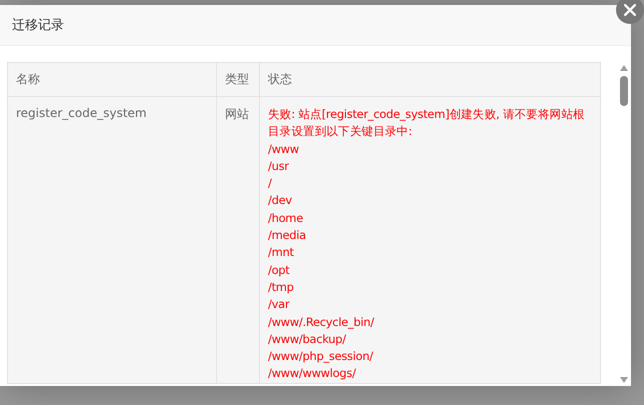 The image size is (644, 405). What do you see at coordinates (623, 380) in the screenshot?
I see `scroll-down-arrow-icon` at bounding box center [623, 380].